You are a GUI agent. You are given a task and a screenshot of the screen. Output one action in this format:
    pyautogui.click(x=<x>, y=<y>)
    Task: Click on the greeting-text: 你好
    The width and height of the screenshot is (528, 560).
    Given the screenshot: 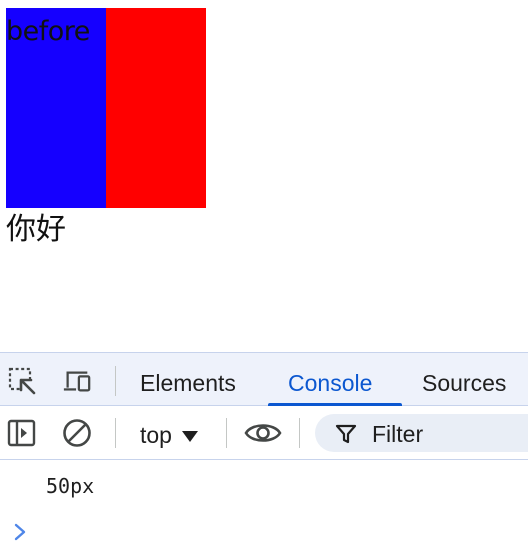 What is the action you would take?
    pyautogui.click(x=36, y=229)
    